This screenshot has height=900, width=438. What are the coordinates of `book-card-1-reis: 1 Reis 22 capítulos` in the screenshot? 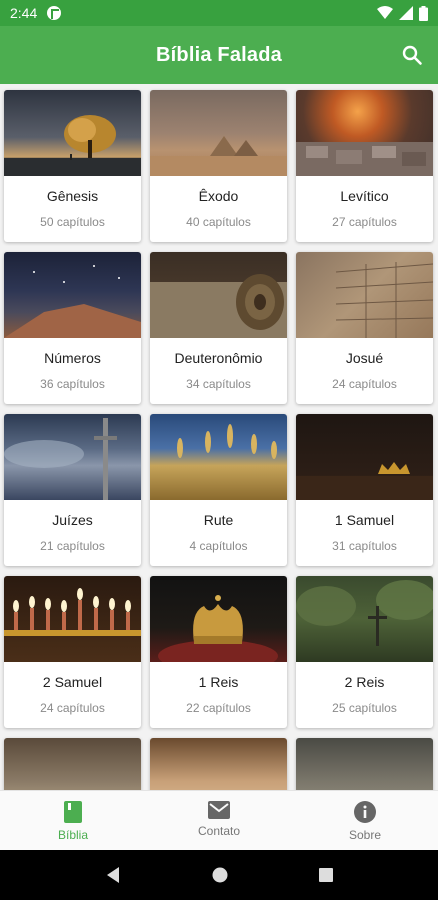 It's located at (218, 652).